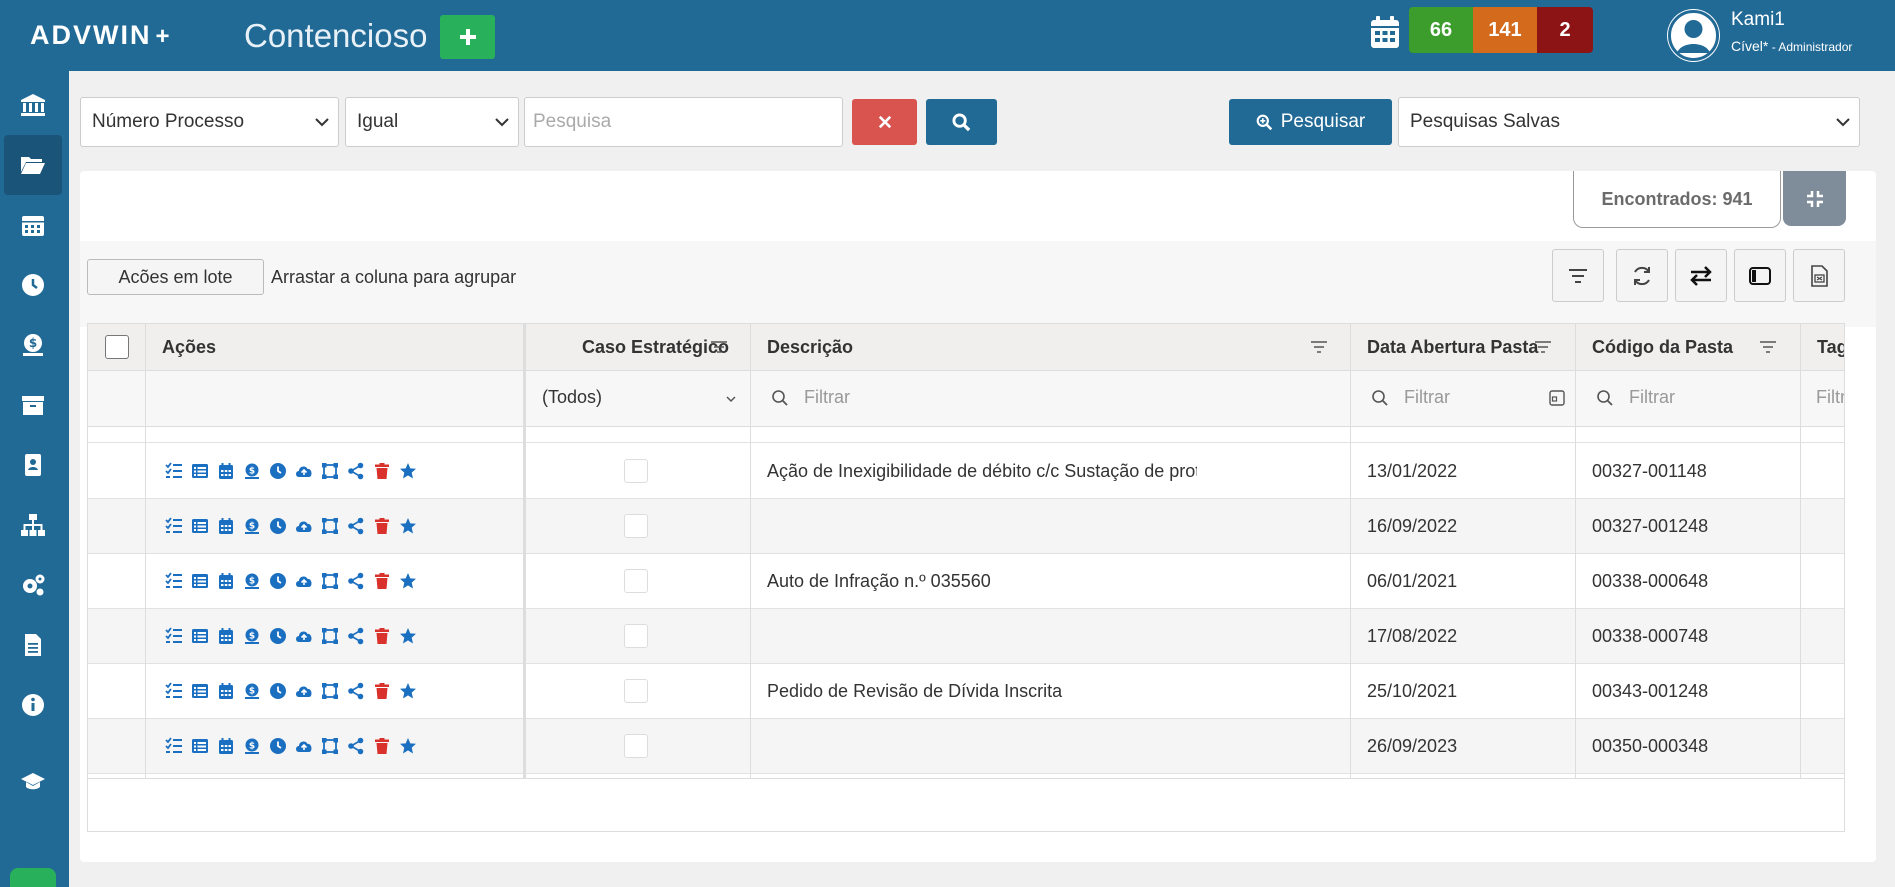  Describe the element at coordinates (1701, 275) in the screenshot. I see `swap-button` at that location.